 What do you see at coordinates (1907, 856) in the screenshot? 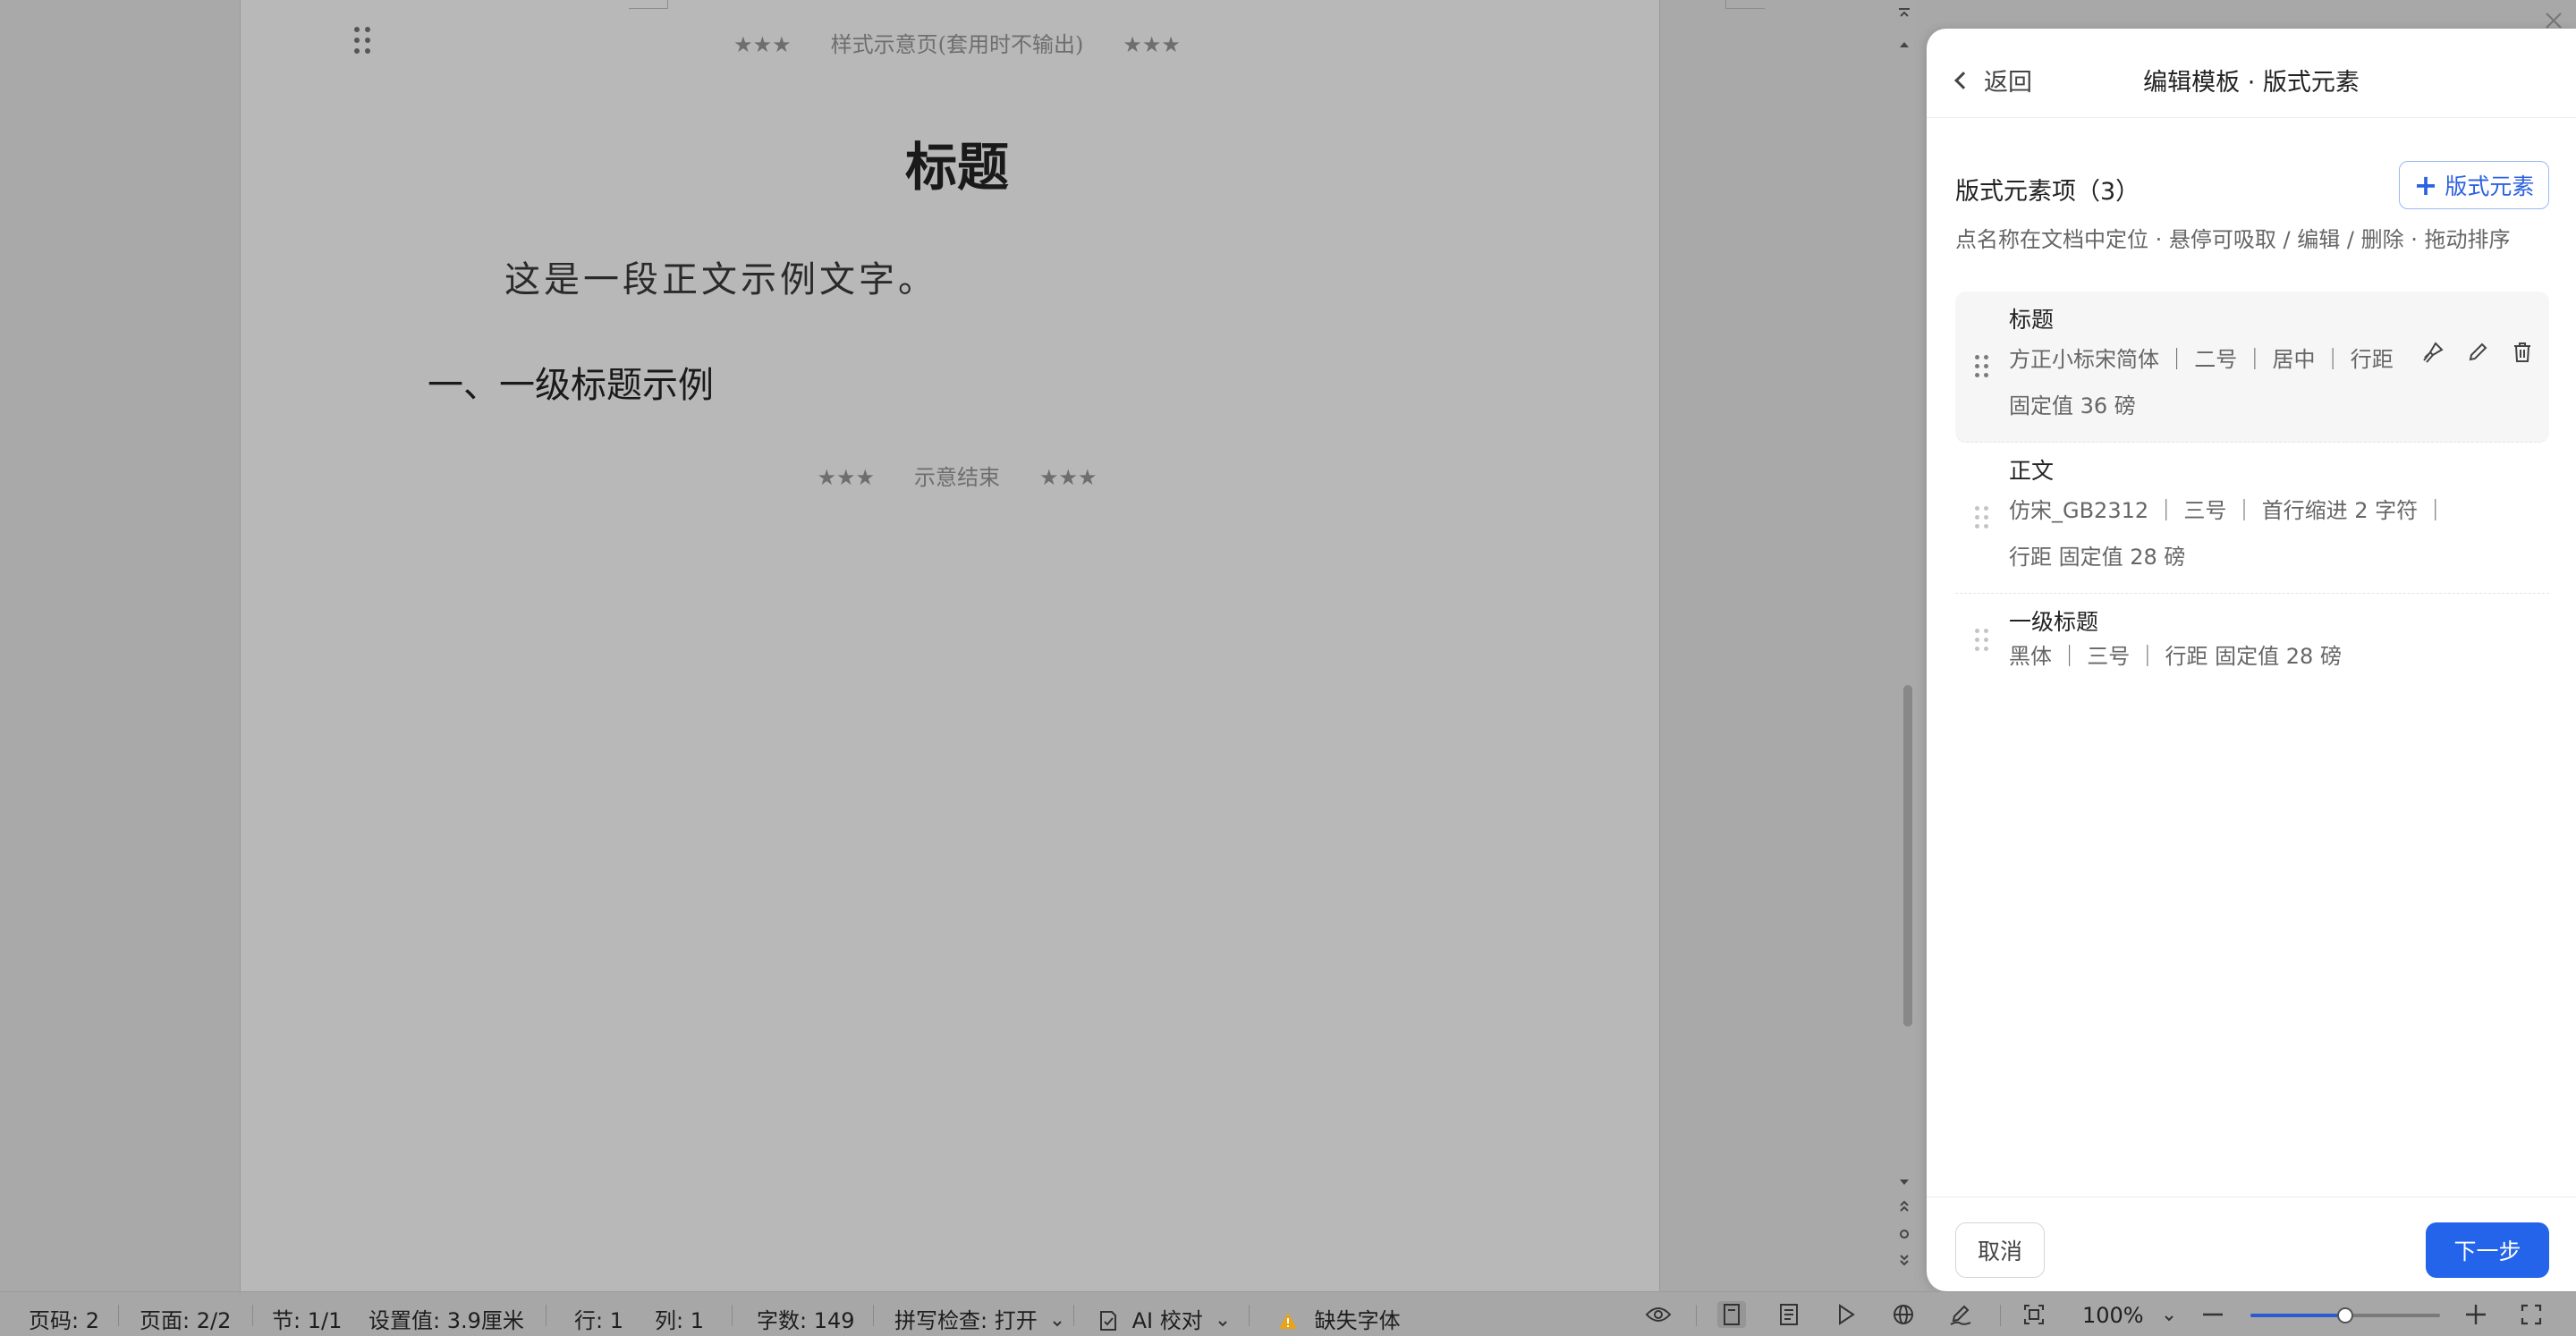
I see `scrollbar-thumb` at bounding box center [1907, 856].